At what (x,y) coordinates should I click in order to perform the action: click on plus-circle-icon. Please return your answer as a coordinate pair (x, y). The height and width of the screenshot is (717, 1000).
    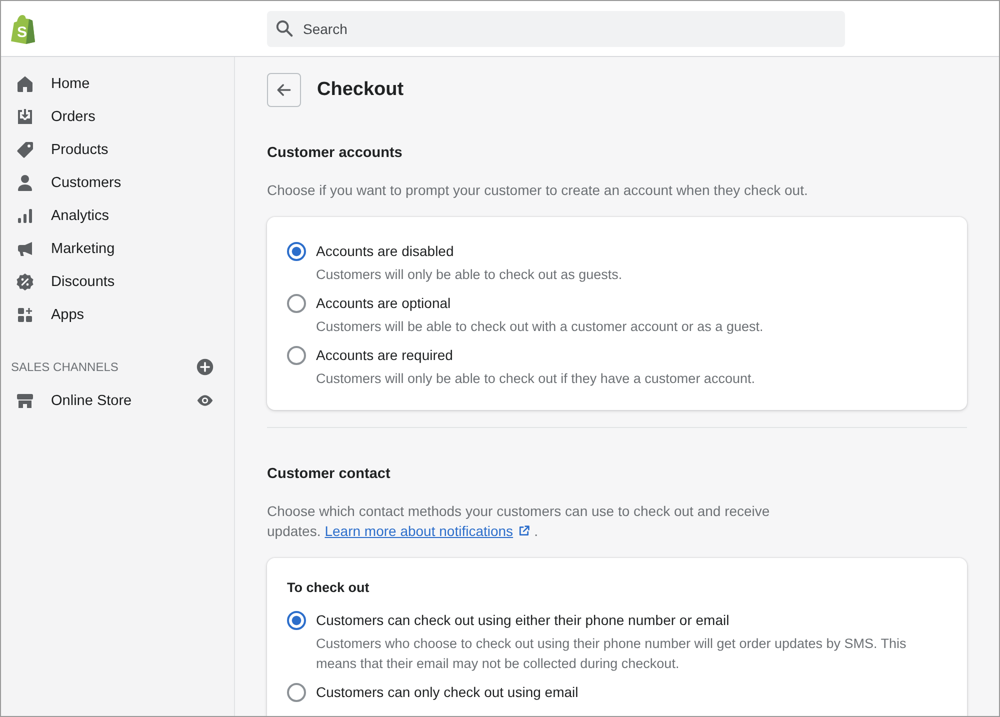
    Looking at the image, I should click on (205, 367).